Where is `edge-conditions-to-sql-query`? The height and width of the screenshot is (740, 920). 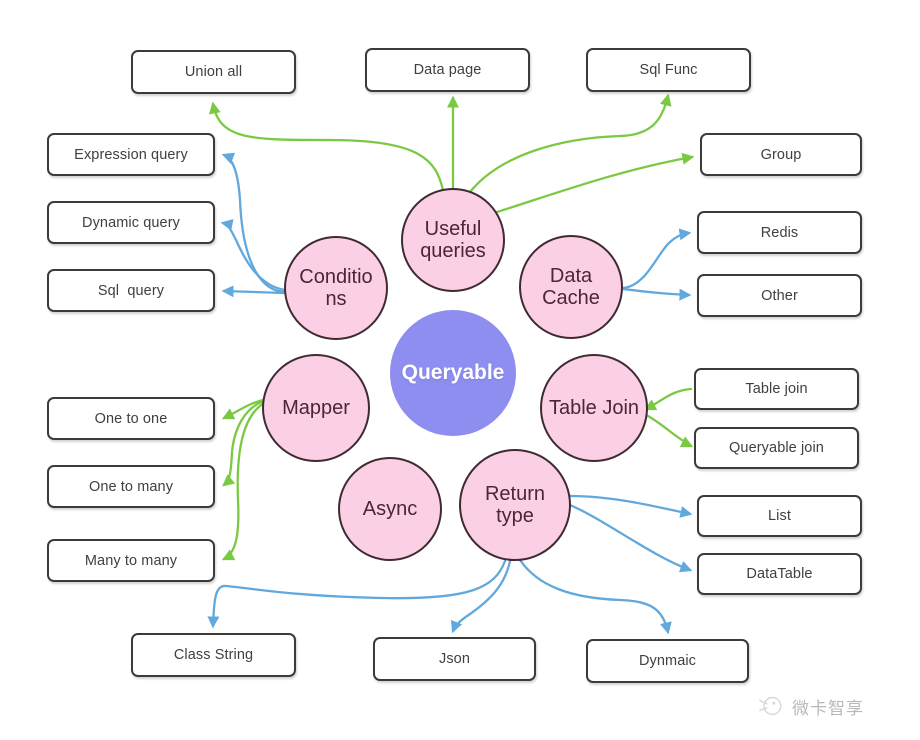 edge-conditions-to-sql-query is located at coordinates (253, 291).